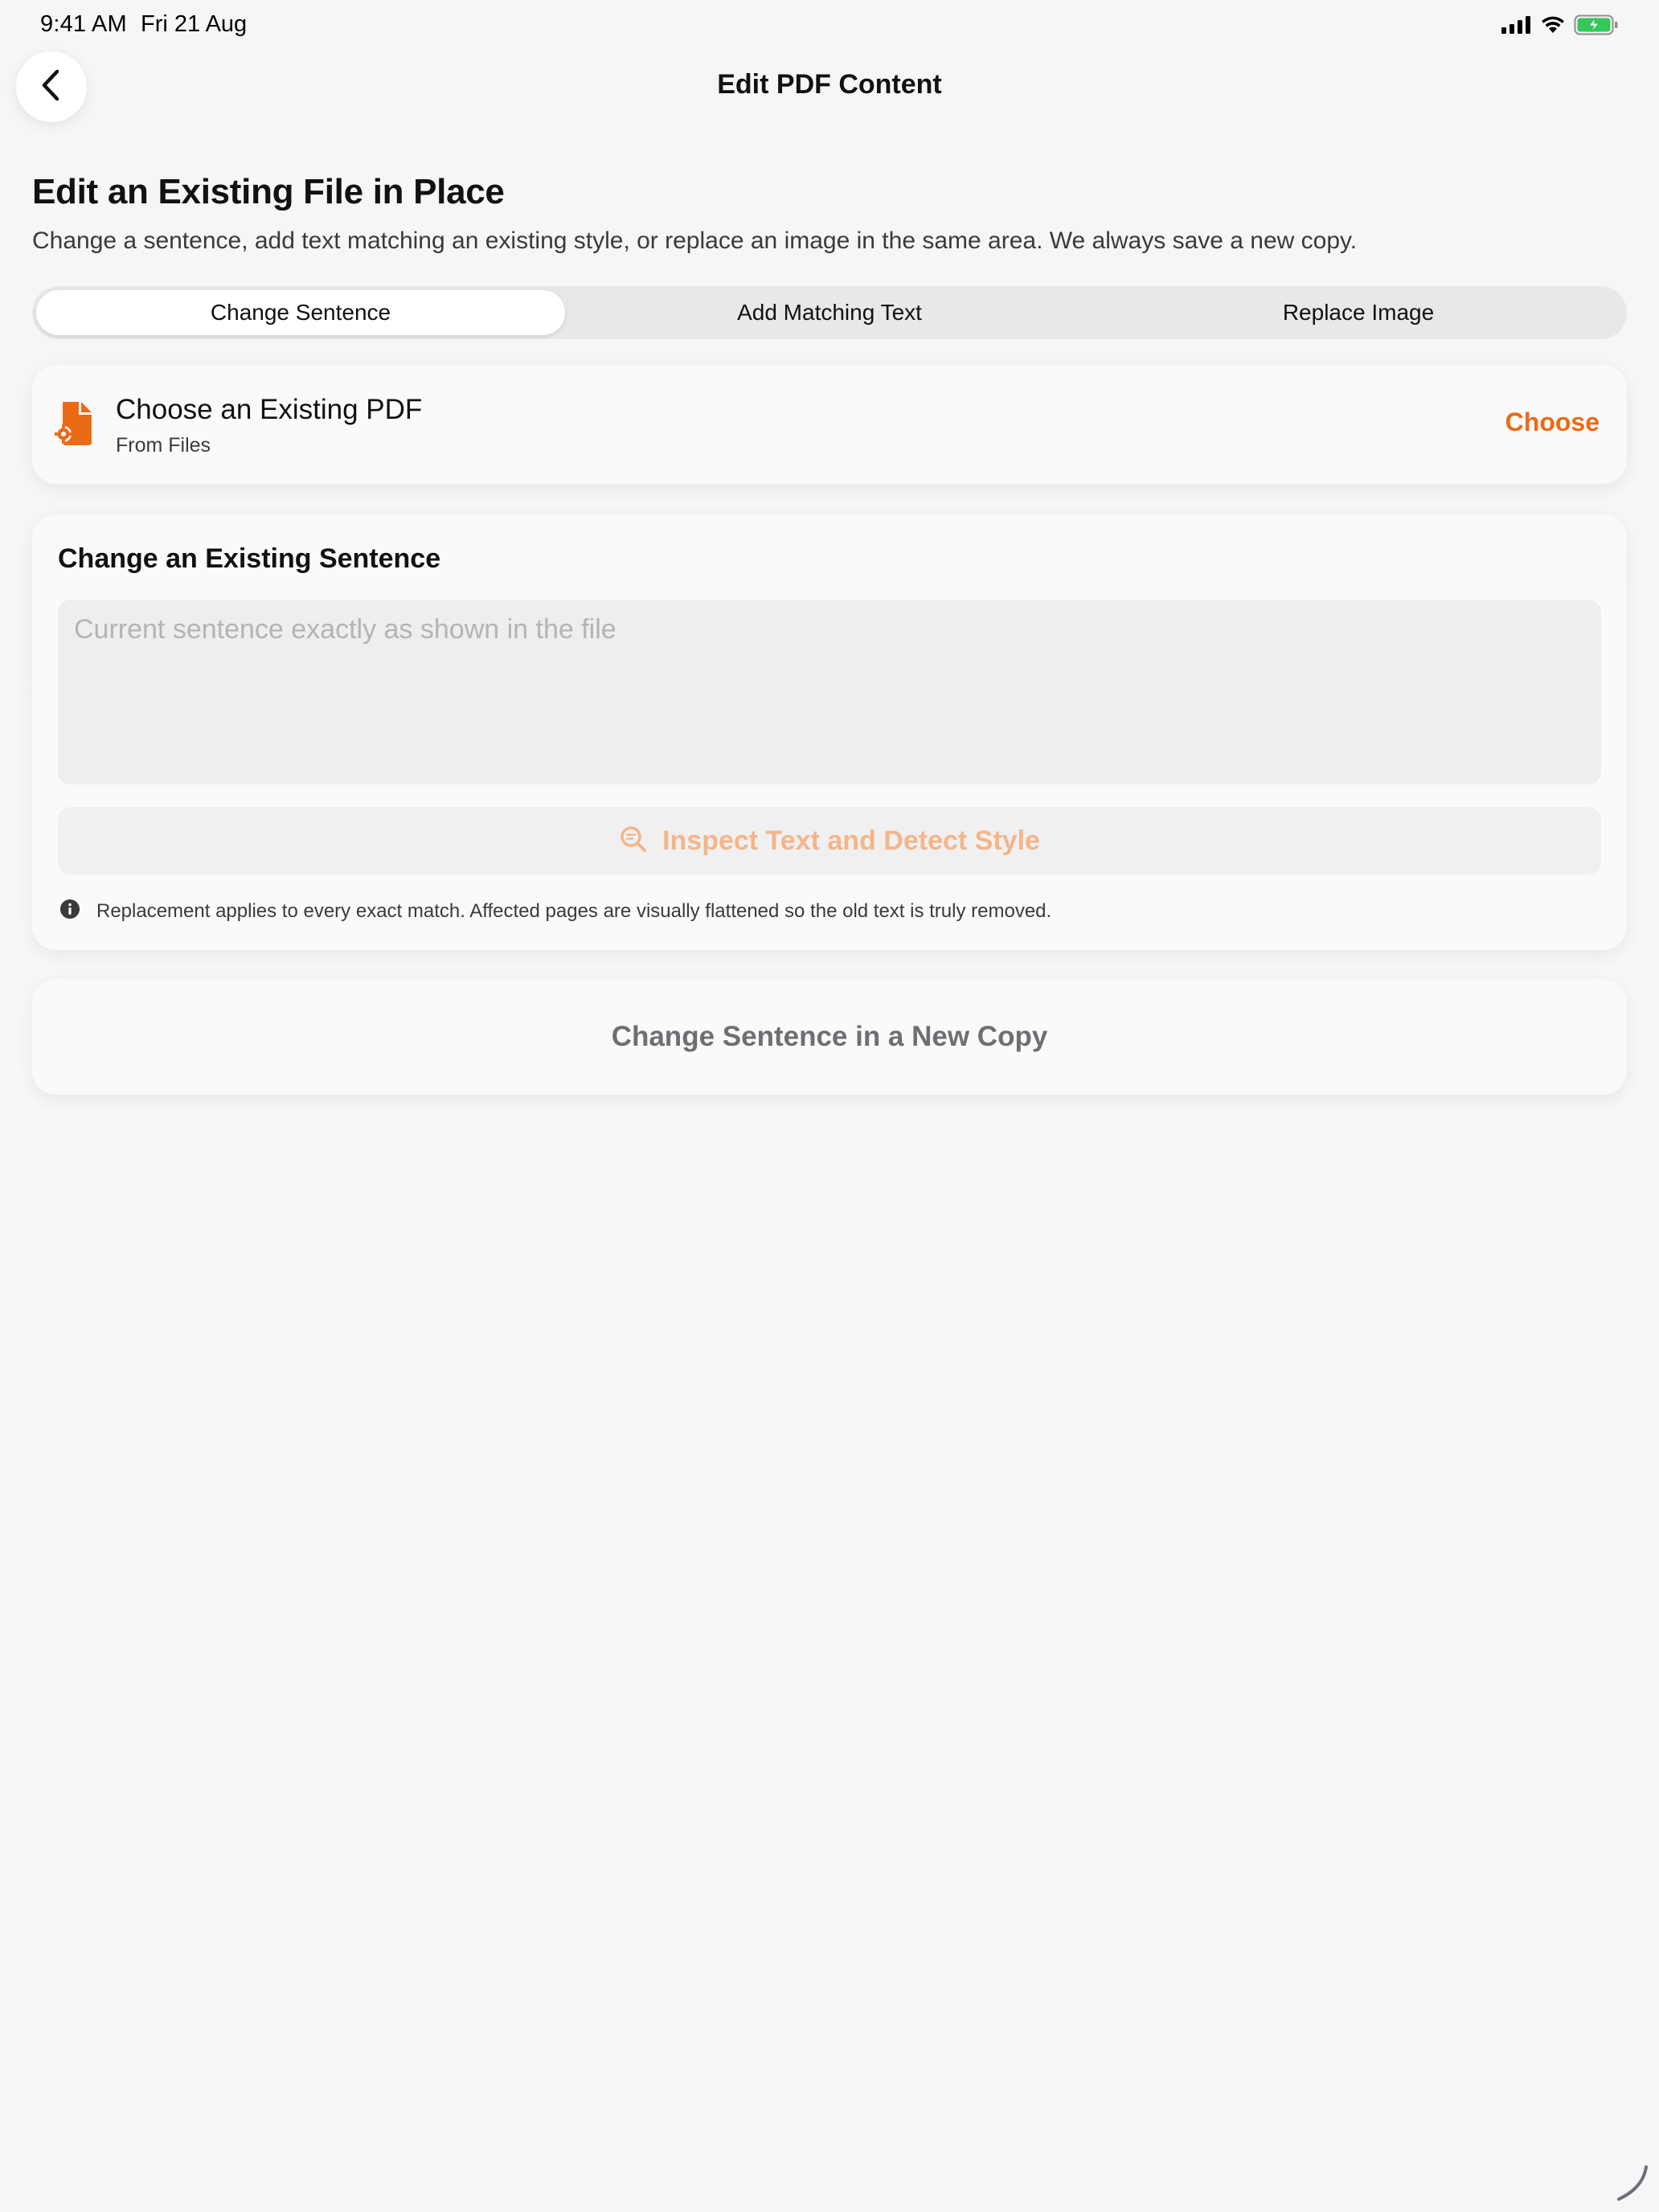 Image resolution: width=1659 pixels, height=2212 pixels. Describe the element at coordinates (633, 842) in the screenshot. I see `magnifying-glass-text-icon` at that location.